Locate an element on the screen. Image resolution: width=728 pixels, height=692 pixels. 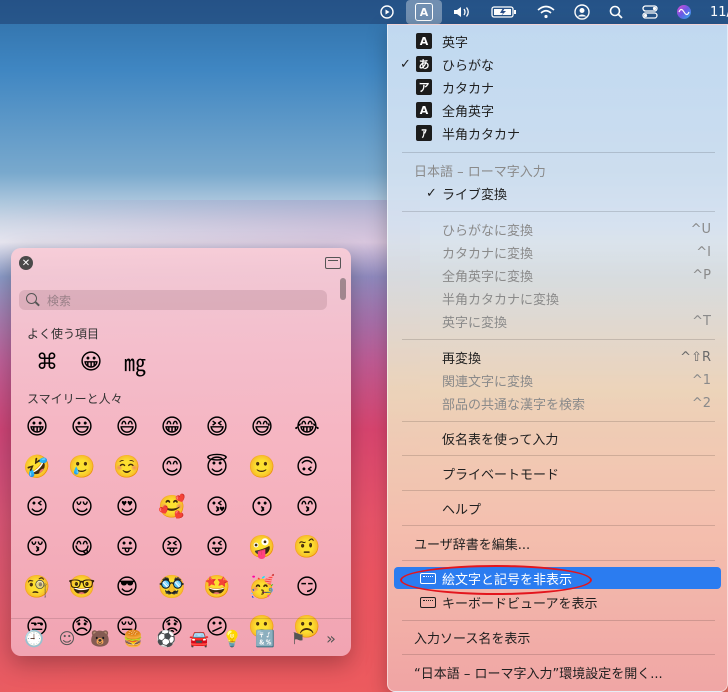
emoji-cell: 😏 is located at coordinates (307, 587).